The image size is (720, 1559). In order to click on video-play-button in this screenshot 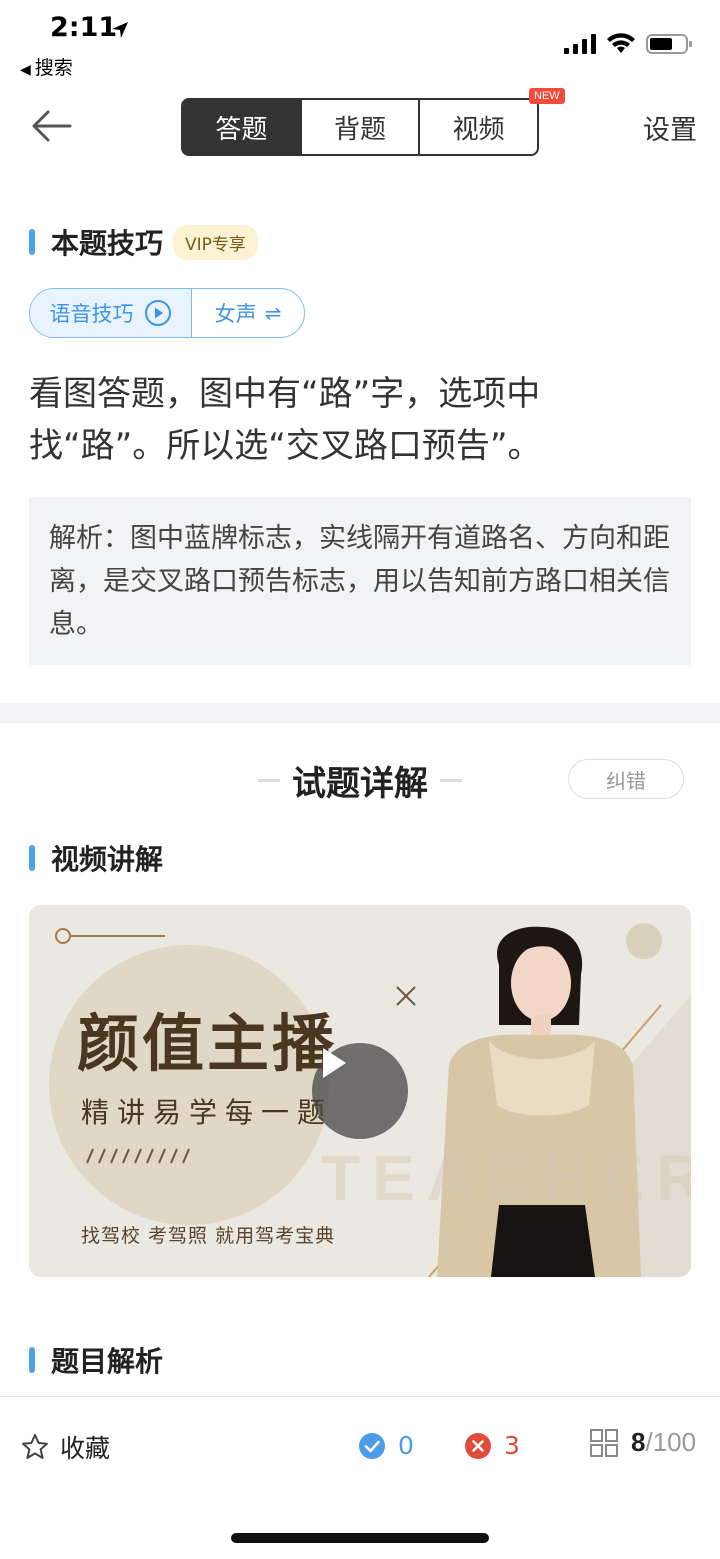, I will do `click(360, 1091)`.